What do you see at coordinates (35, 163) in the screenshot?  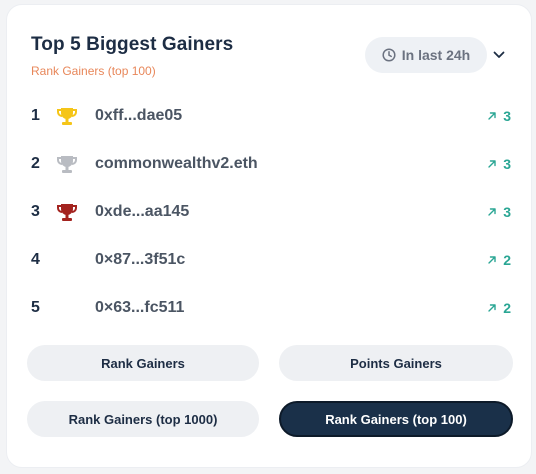 I see `rank-number: 2` at bounding box center [35, 163].